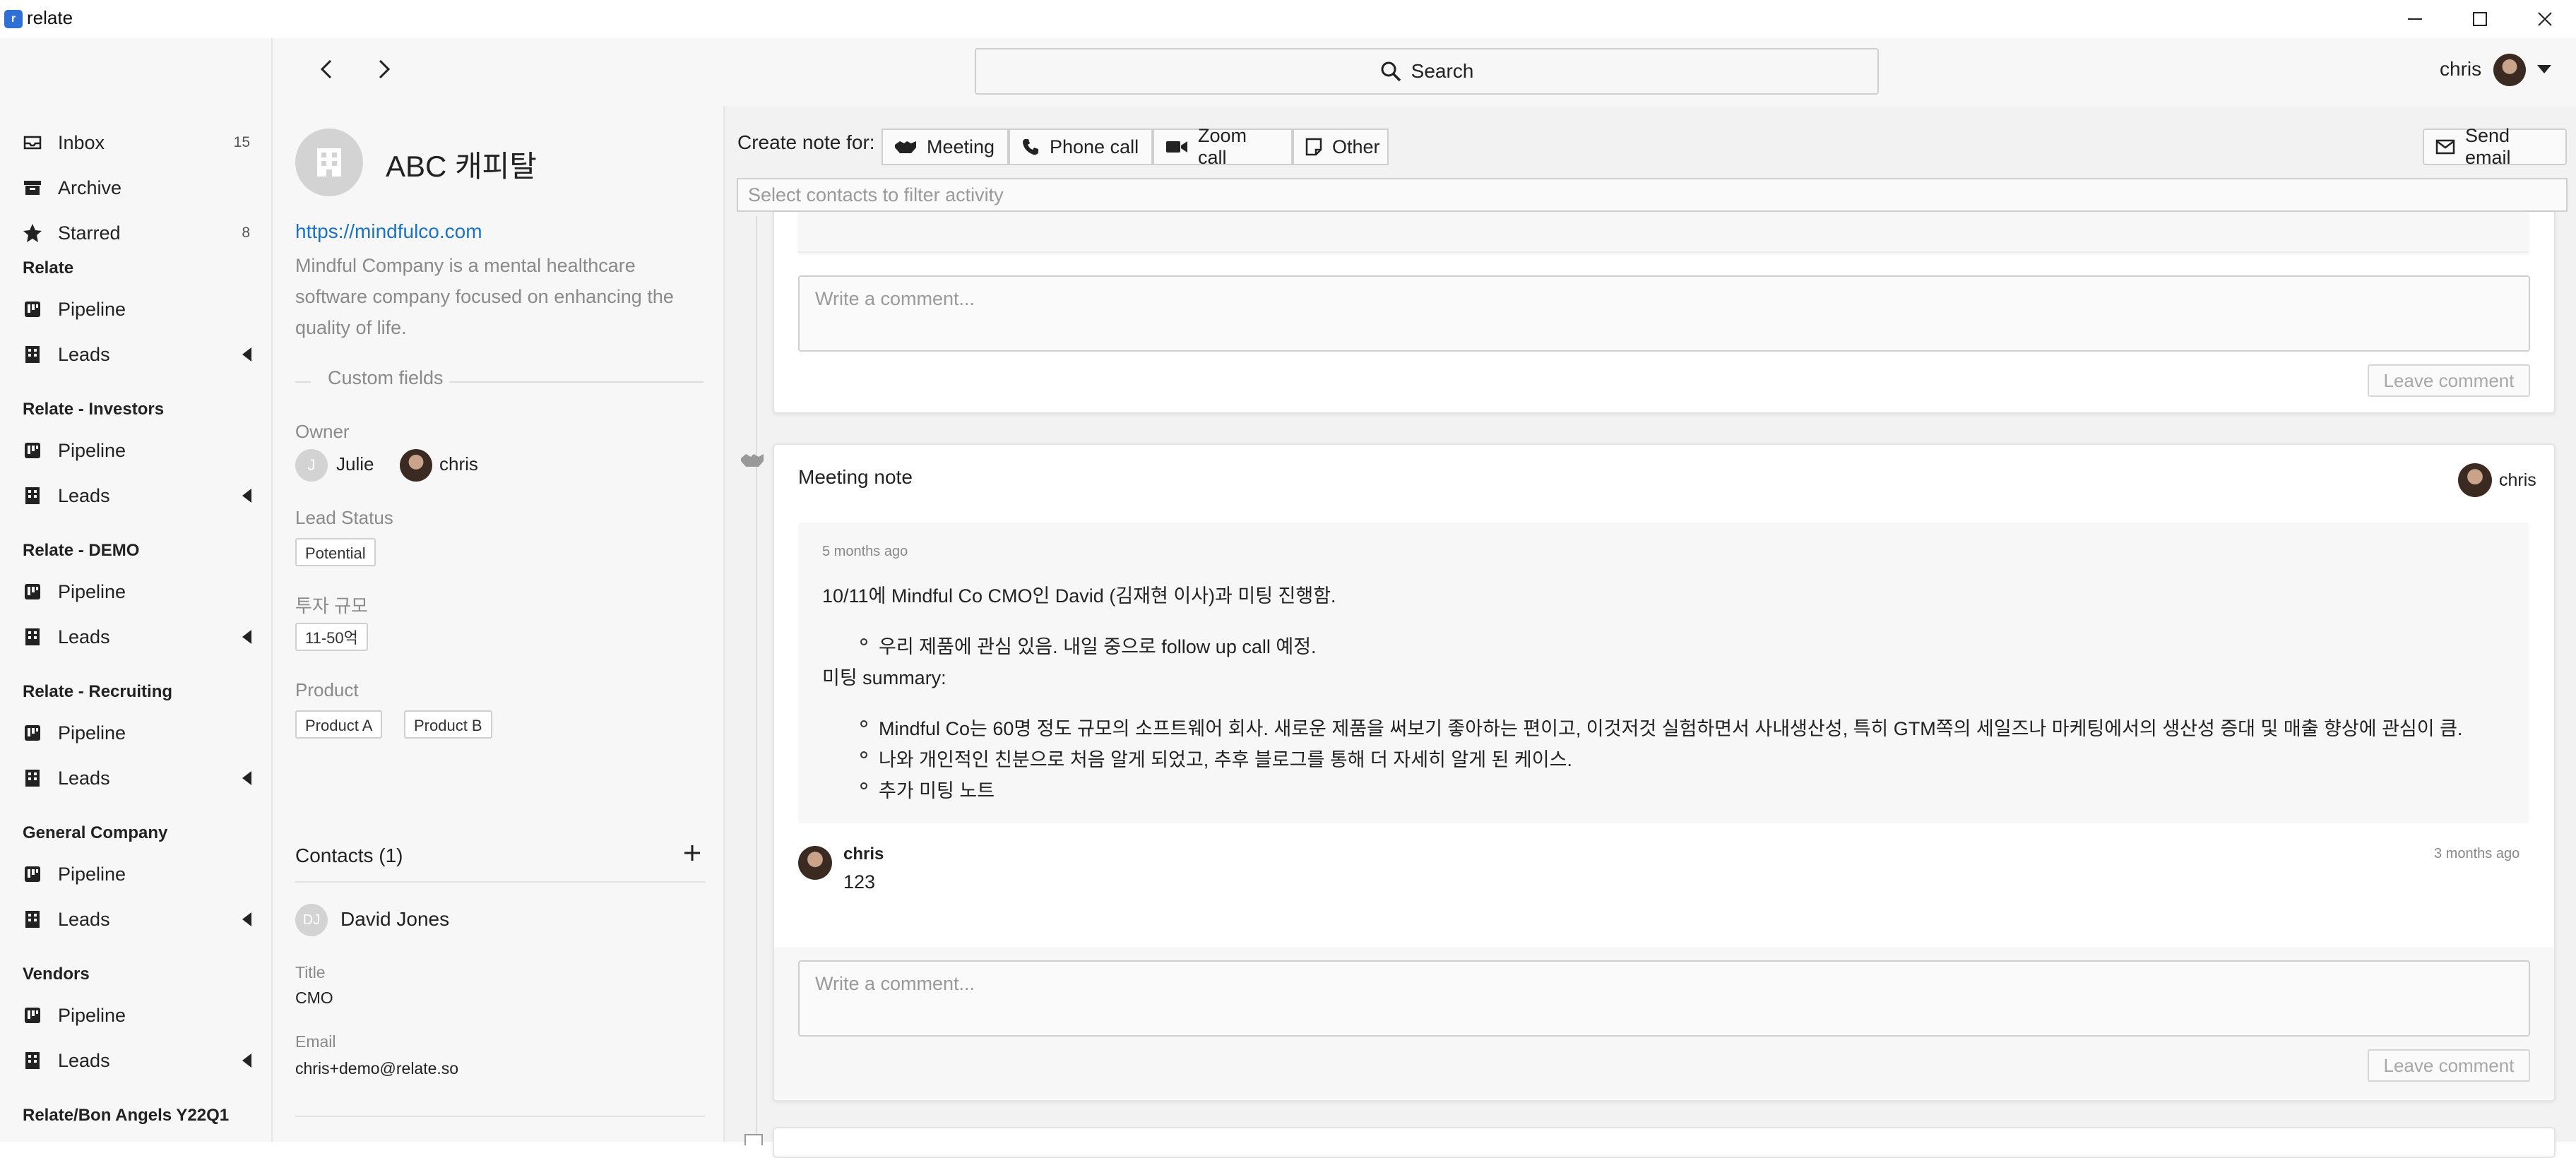 The height and width of the screenshot is (1158, 2576). I want to click on search-icon, so click(1390, 71).